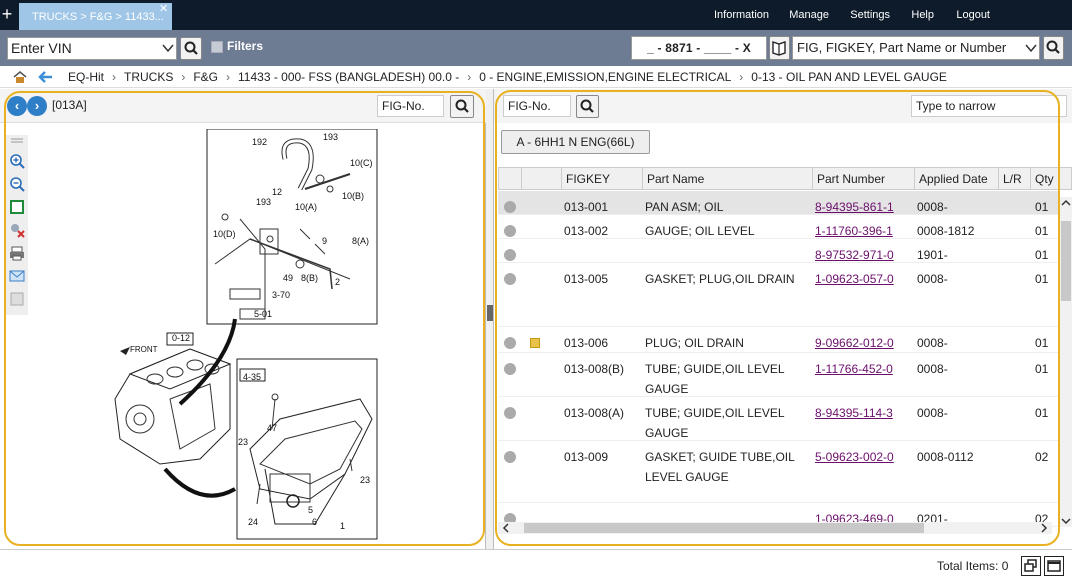 The height and width of the screenshot is (580, 1072). Describe the element at coordinates (272, 428) in the screenshot. I see `callout-label: 47` at that location.